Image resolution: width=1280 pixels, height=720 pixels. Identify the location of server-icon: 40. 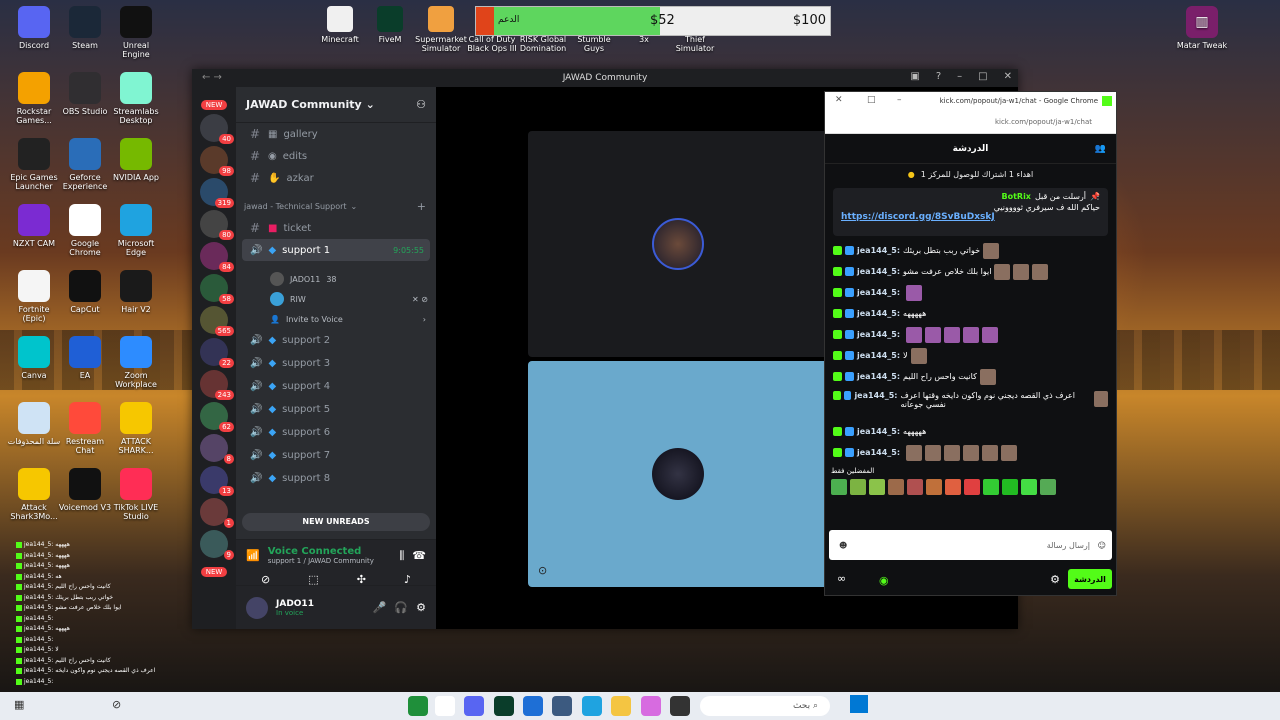
(217, 129).